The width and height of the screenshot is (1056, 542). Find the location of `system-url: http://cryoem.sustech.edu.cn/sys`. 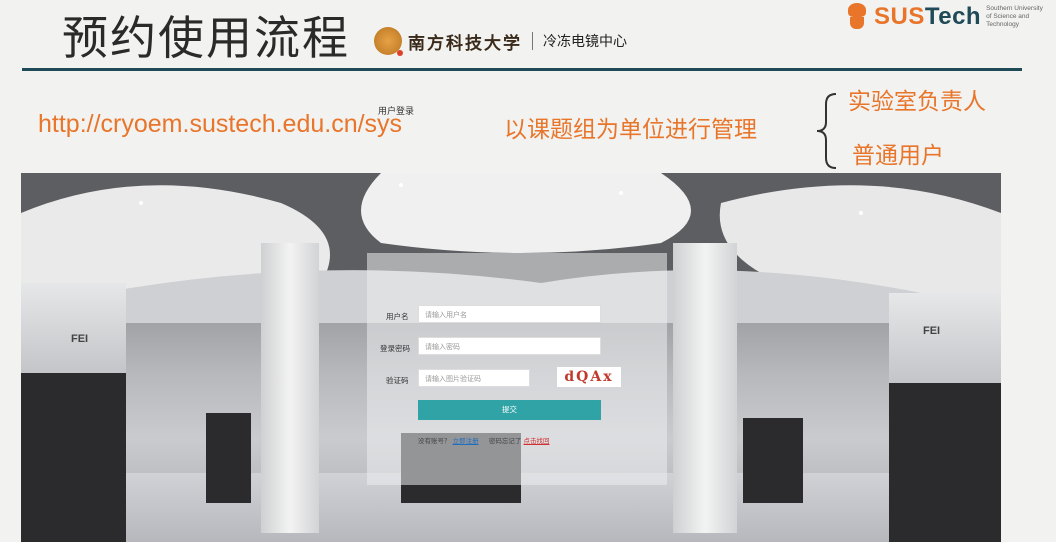

system-url: http://cryoem.sustech.edu.cn/sys is located at coordinates (220, 124).